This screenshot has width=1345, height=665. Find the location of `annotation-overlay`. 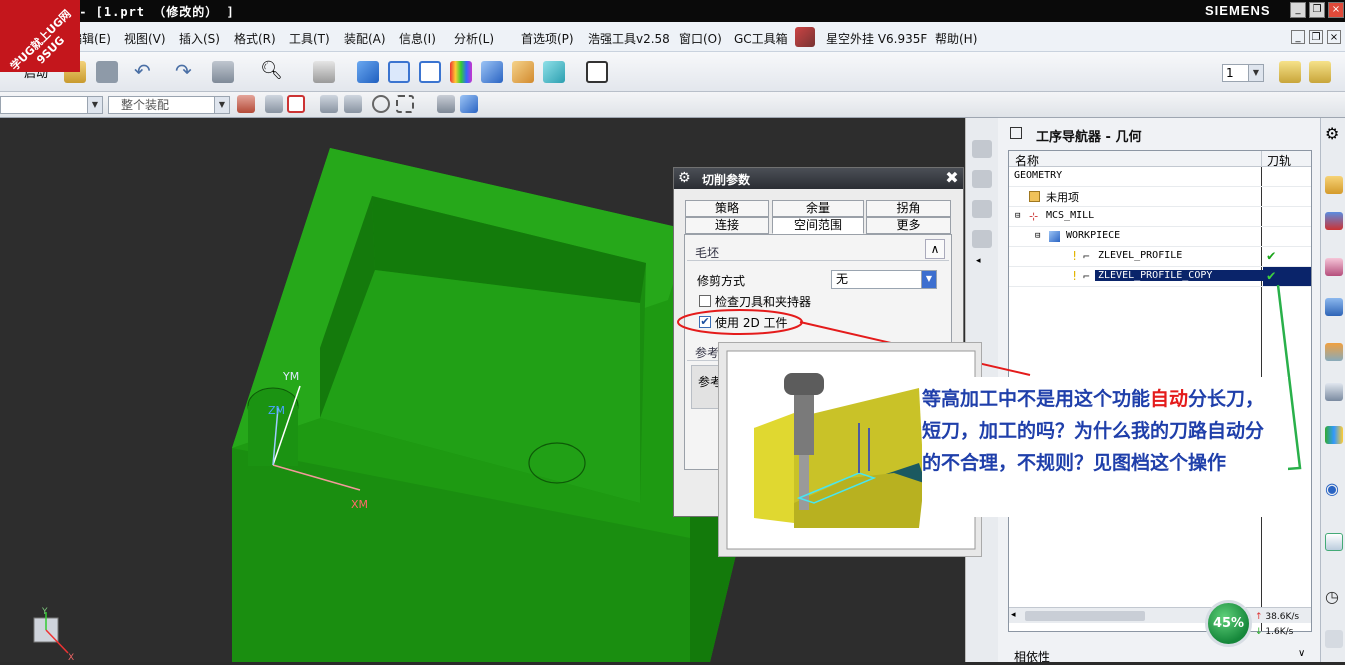

annotation-overlay is located at coordinates (989, 379).